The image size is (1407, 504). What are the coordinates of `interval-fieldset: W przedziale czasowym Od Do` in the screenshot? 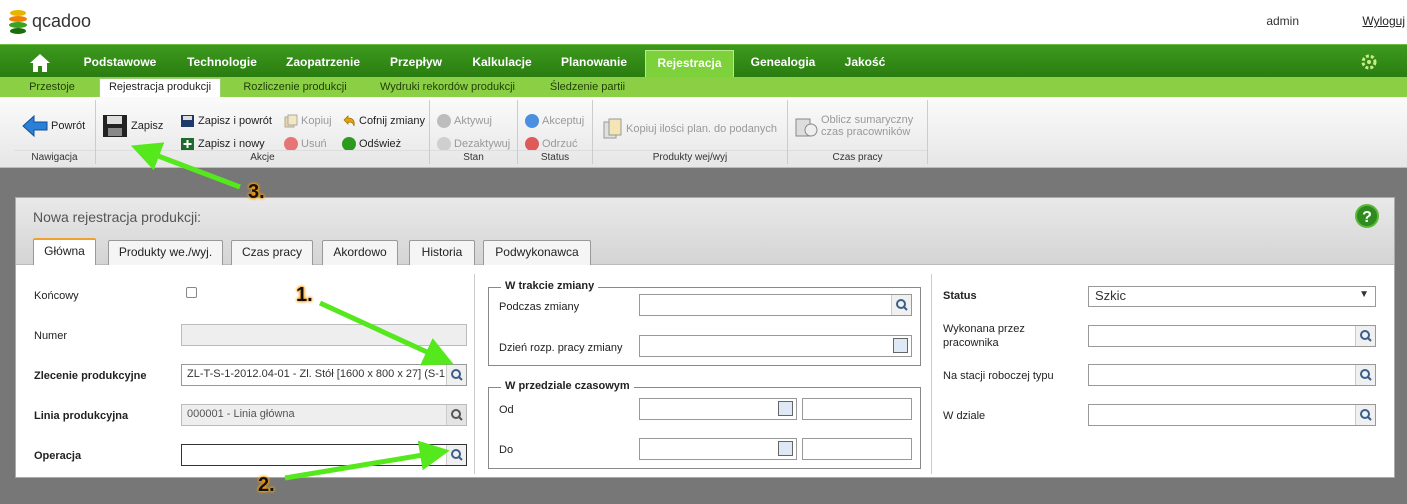 It's located at (704, 424).